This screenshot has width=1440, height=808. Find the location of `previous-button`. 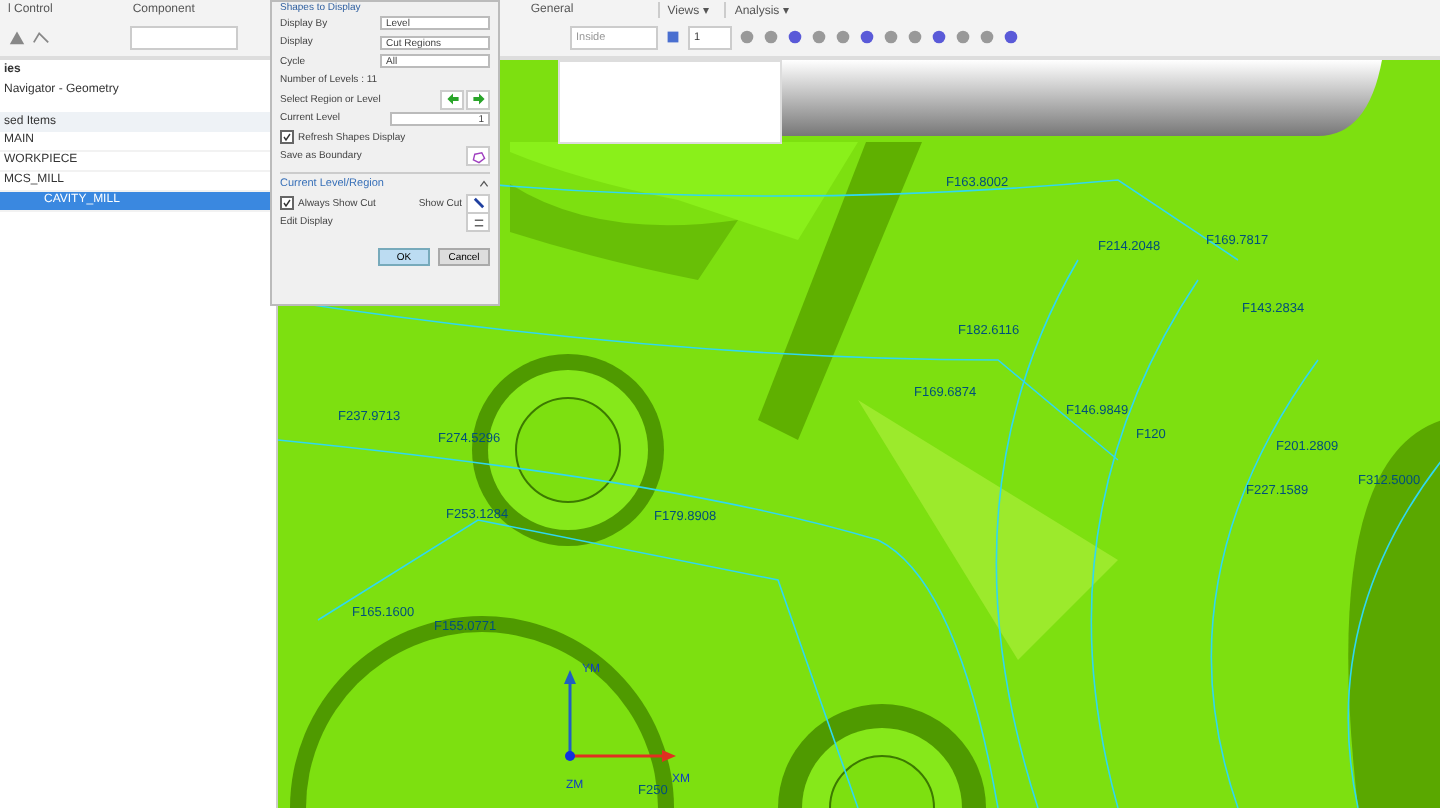

previous-button is located at coordinates (452, 99).